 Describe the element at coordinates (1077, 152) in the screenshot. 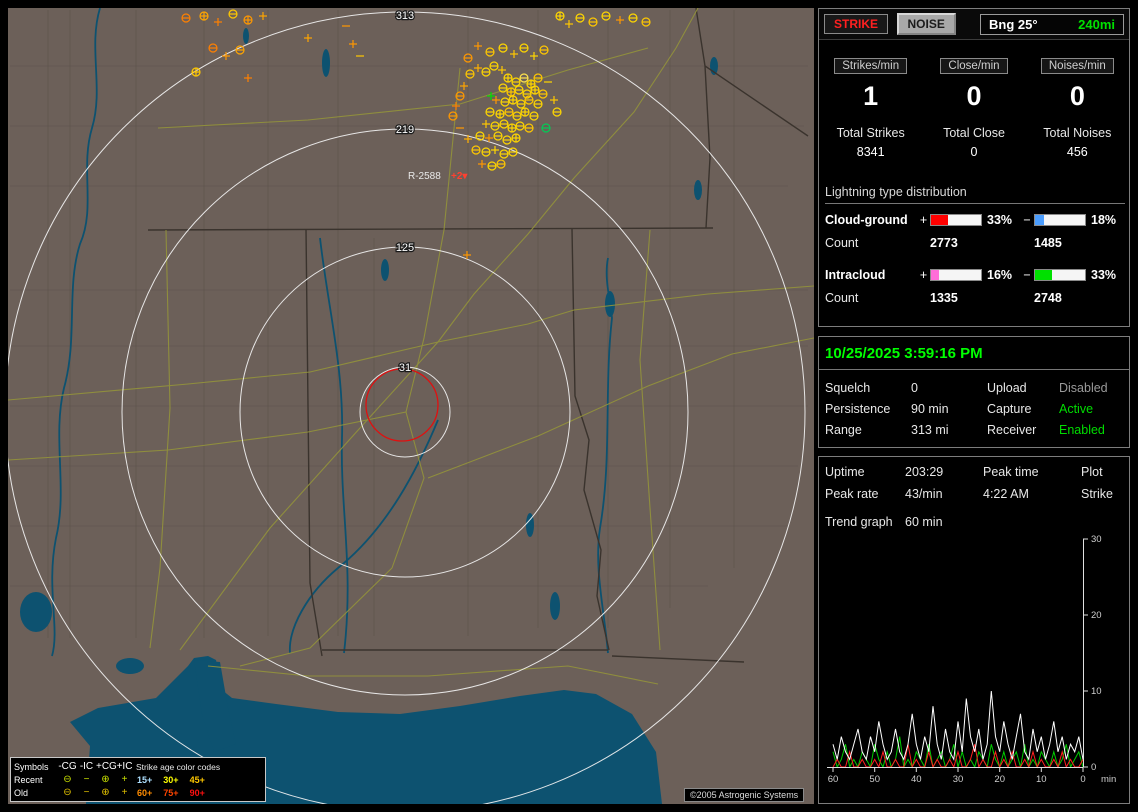

I see `total-noises-value: 456` at that location.